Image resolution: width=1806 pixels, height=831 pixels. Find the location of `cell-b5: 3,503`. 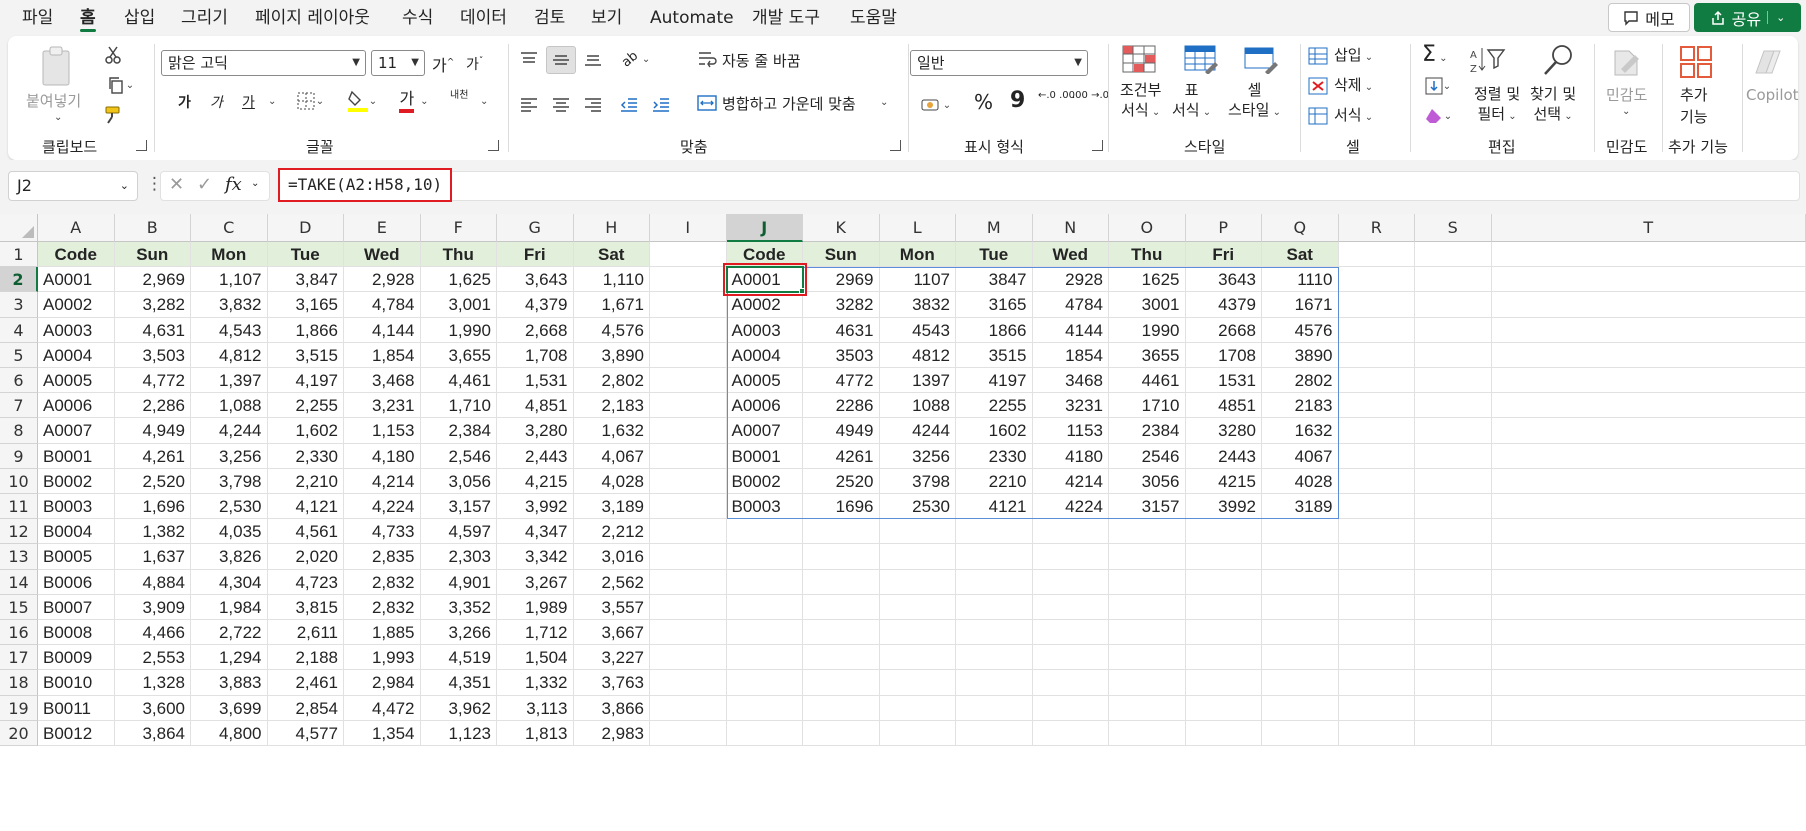

cell-b5: 3,503 is located at coordinates (152, 355).